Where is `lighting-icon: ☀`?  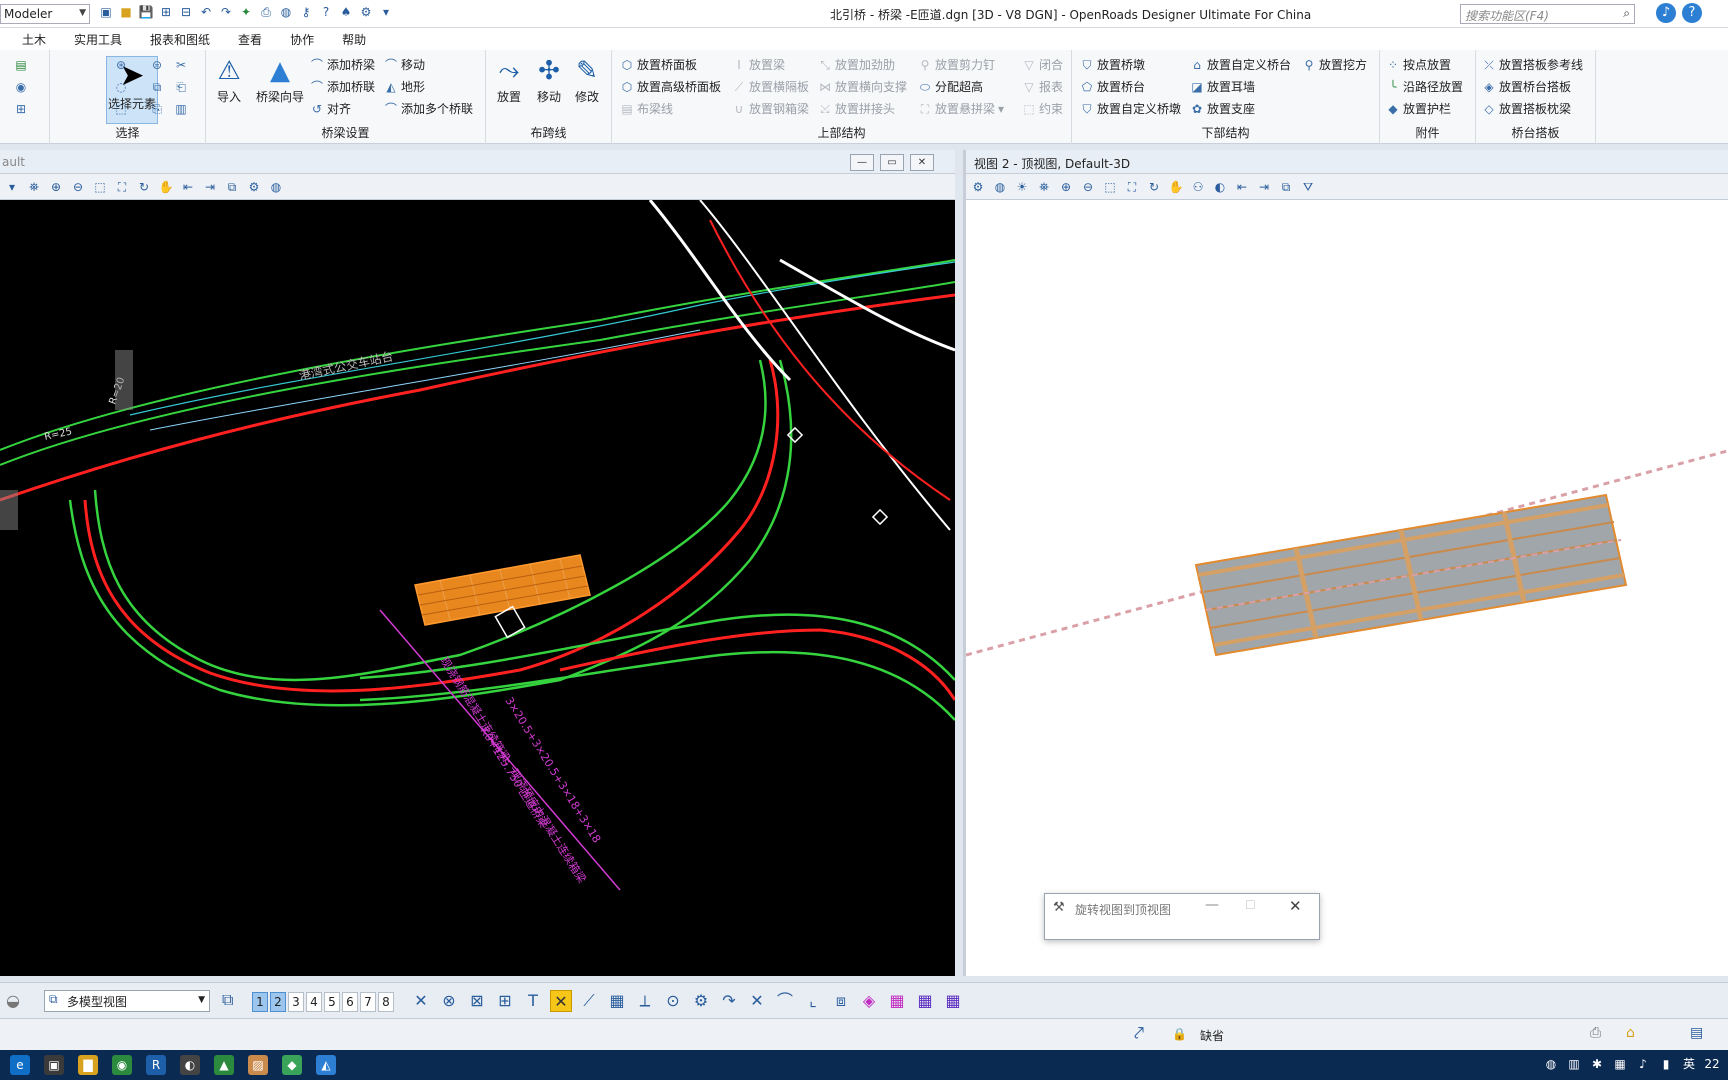 lighting-icon: ☀ is located at coordinates (1022, 187).